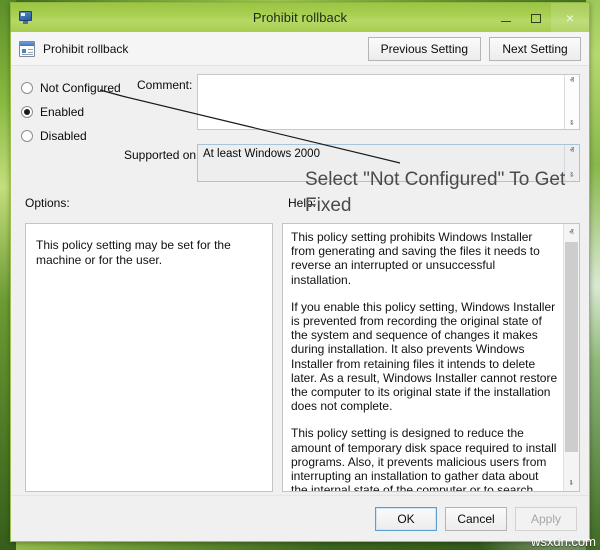 This screenshot has width=600, height=550. I want to click on minimize-button, so click(506, 18).